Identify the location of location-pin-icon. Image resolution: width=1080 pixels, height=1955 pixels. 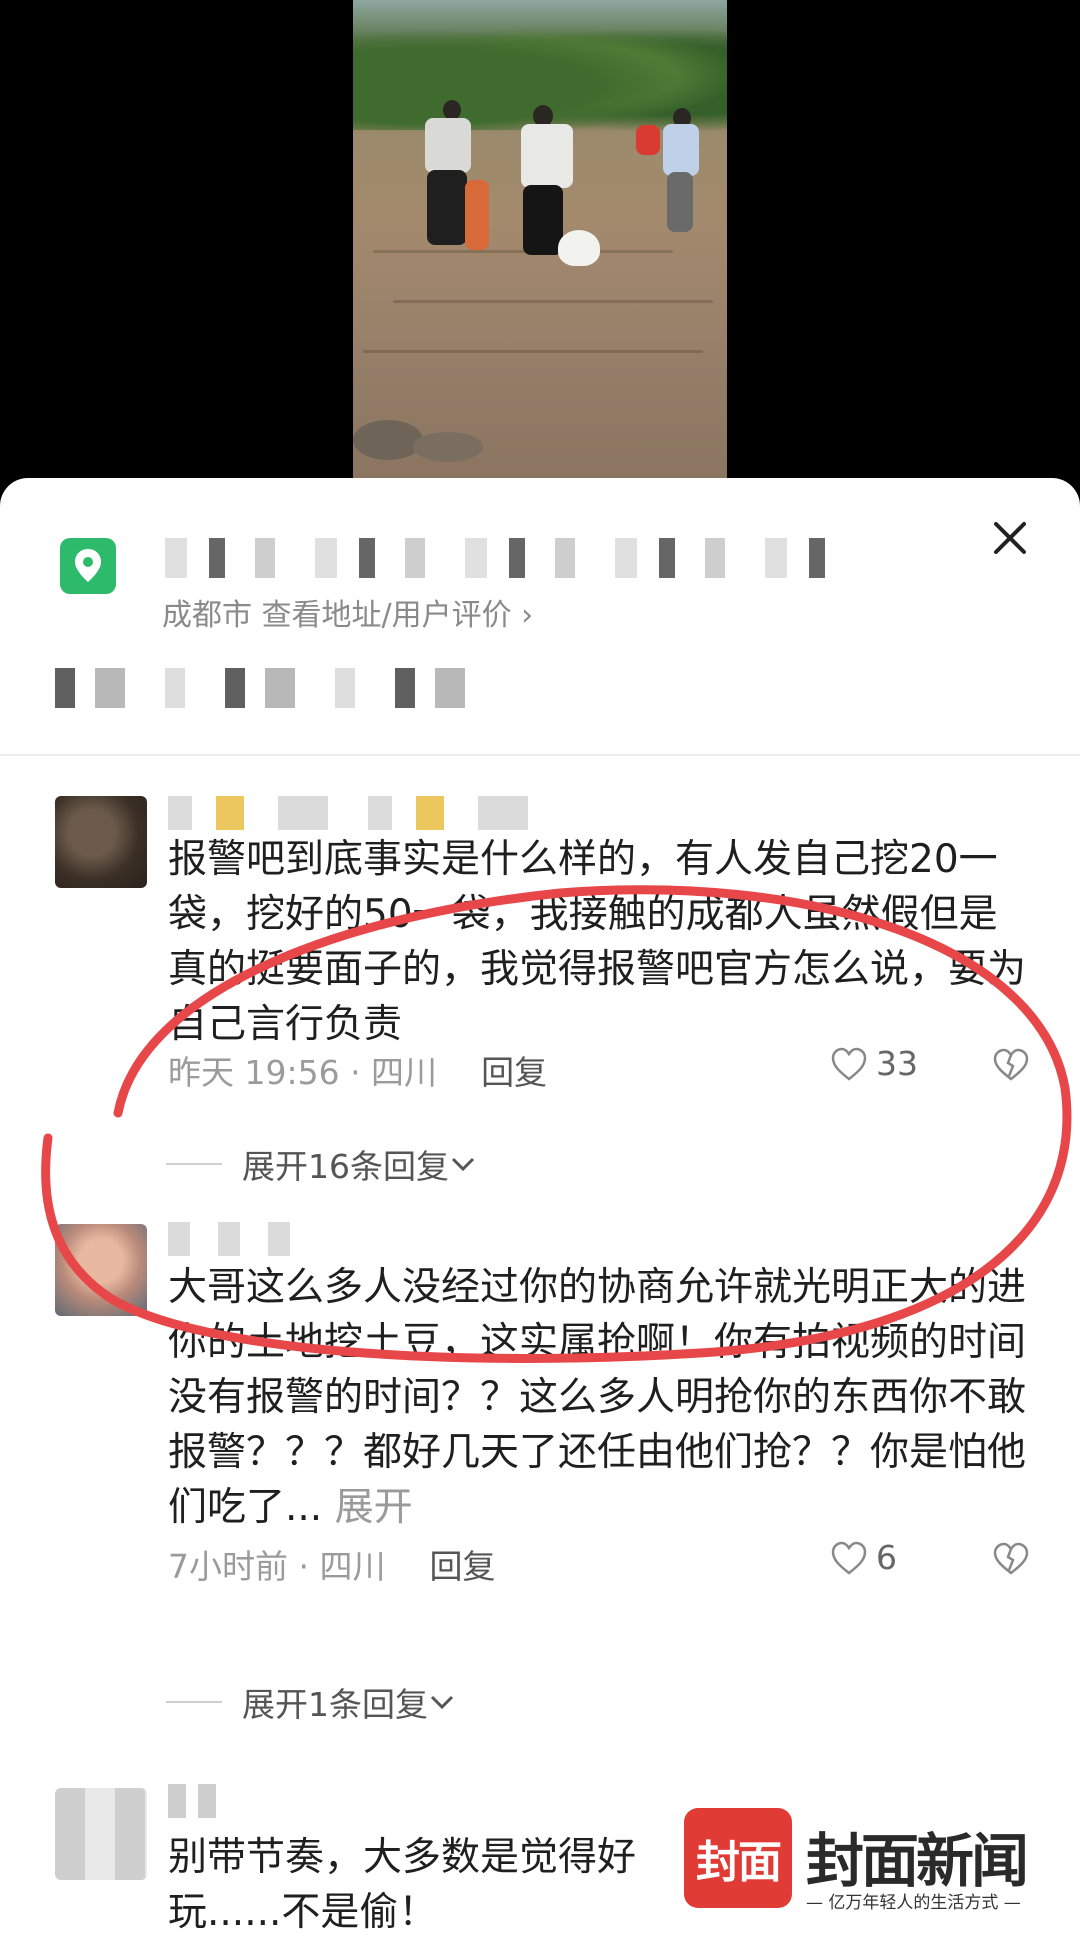
(88, 566).